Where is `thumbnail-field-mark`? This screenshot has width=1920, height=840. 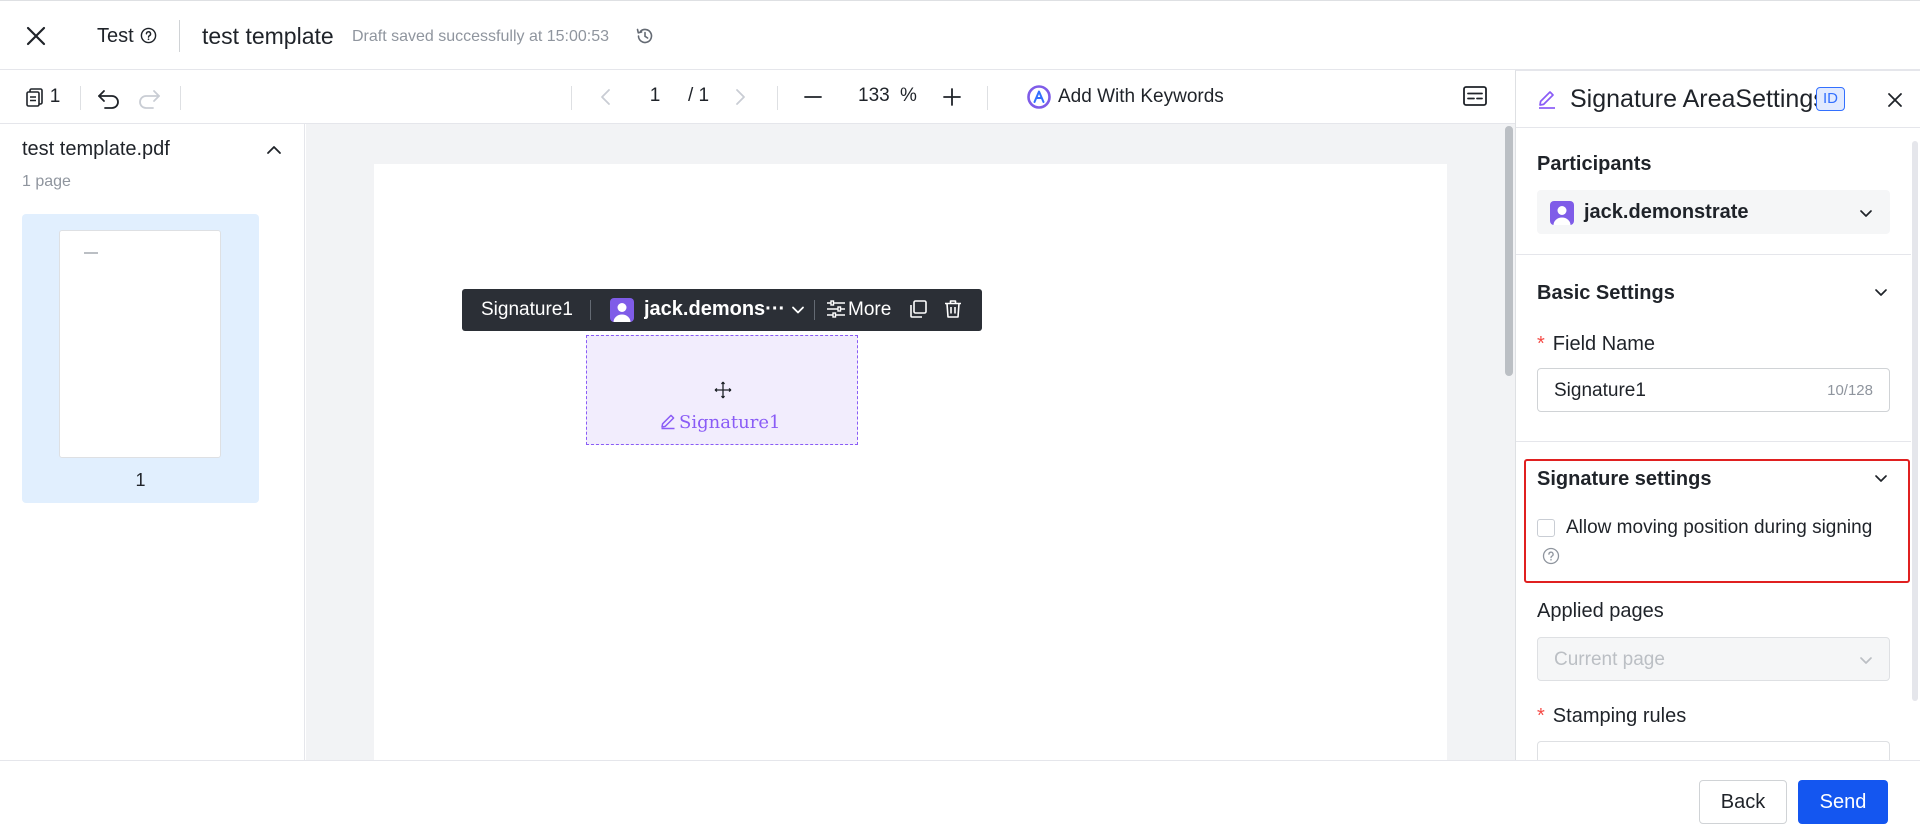 thumbnail-field-mark is located at coordinates (91, 253).